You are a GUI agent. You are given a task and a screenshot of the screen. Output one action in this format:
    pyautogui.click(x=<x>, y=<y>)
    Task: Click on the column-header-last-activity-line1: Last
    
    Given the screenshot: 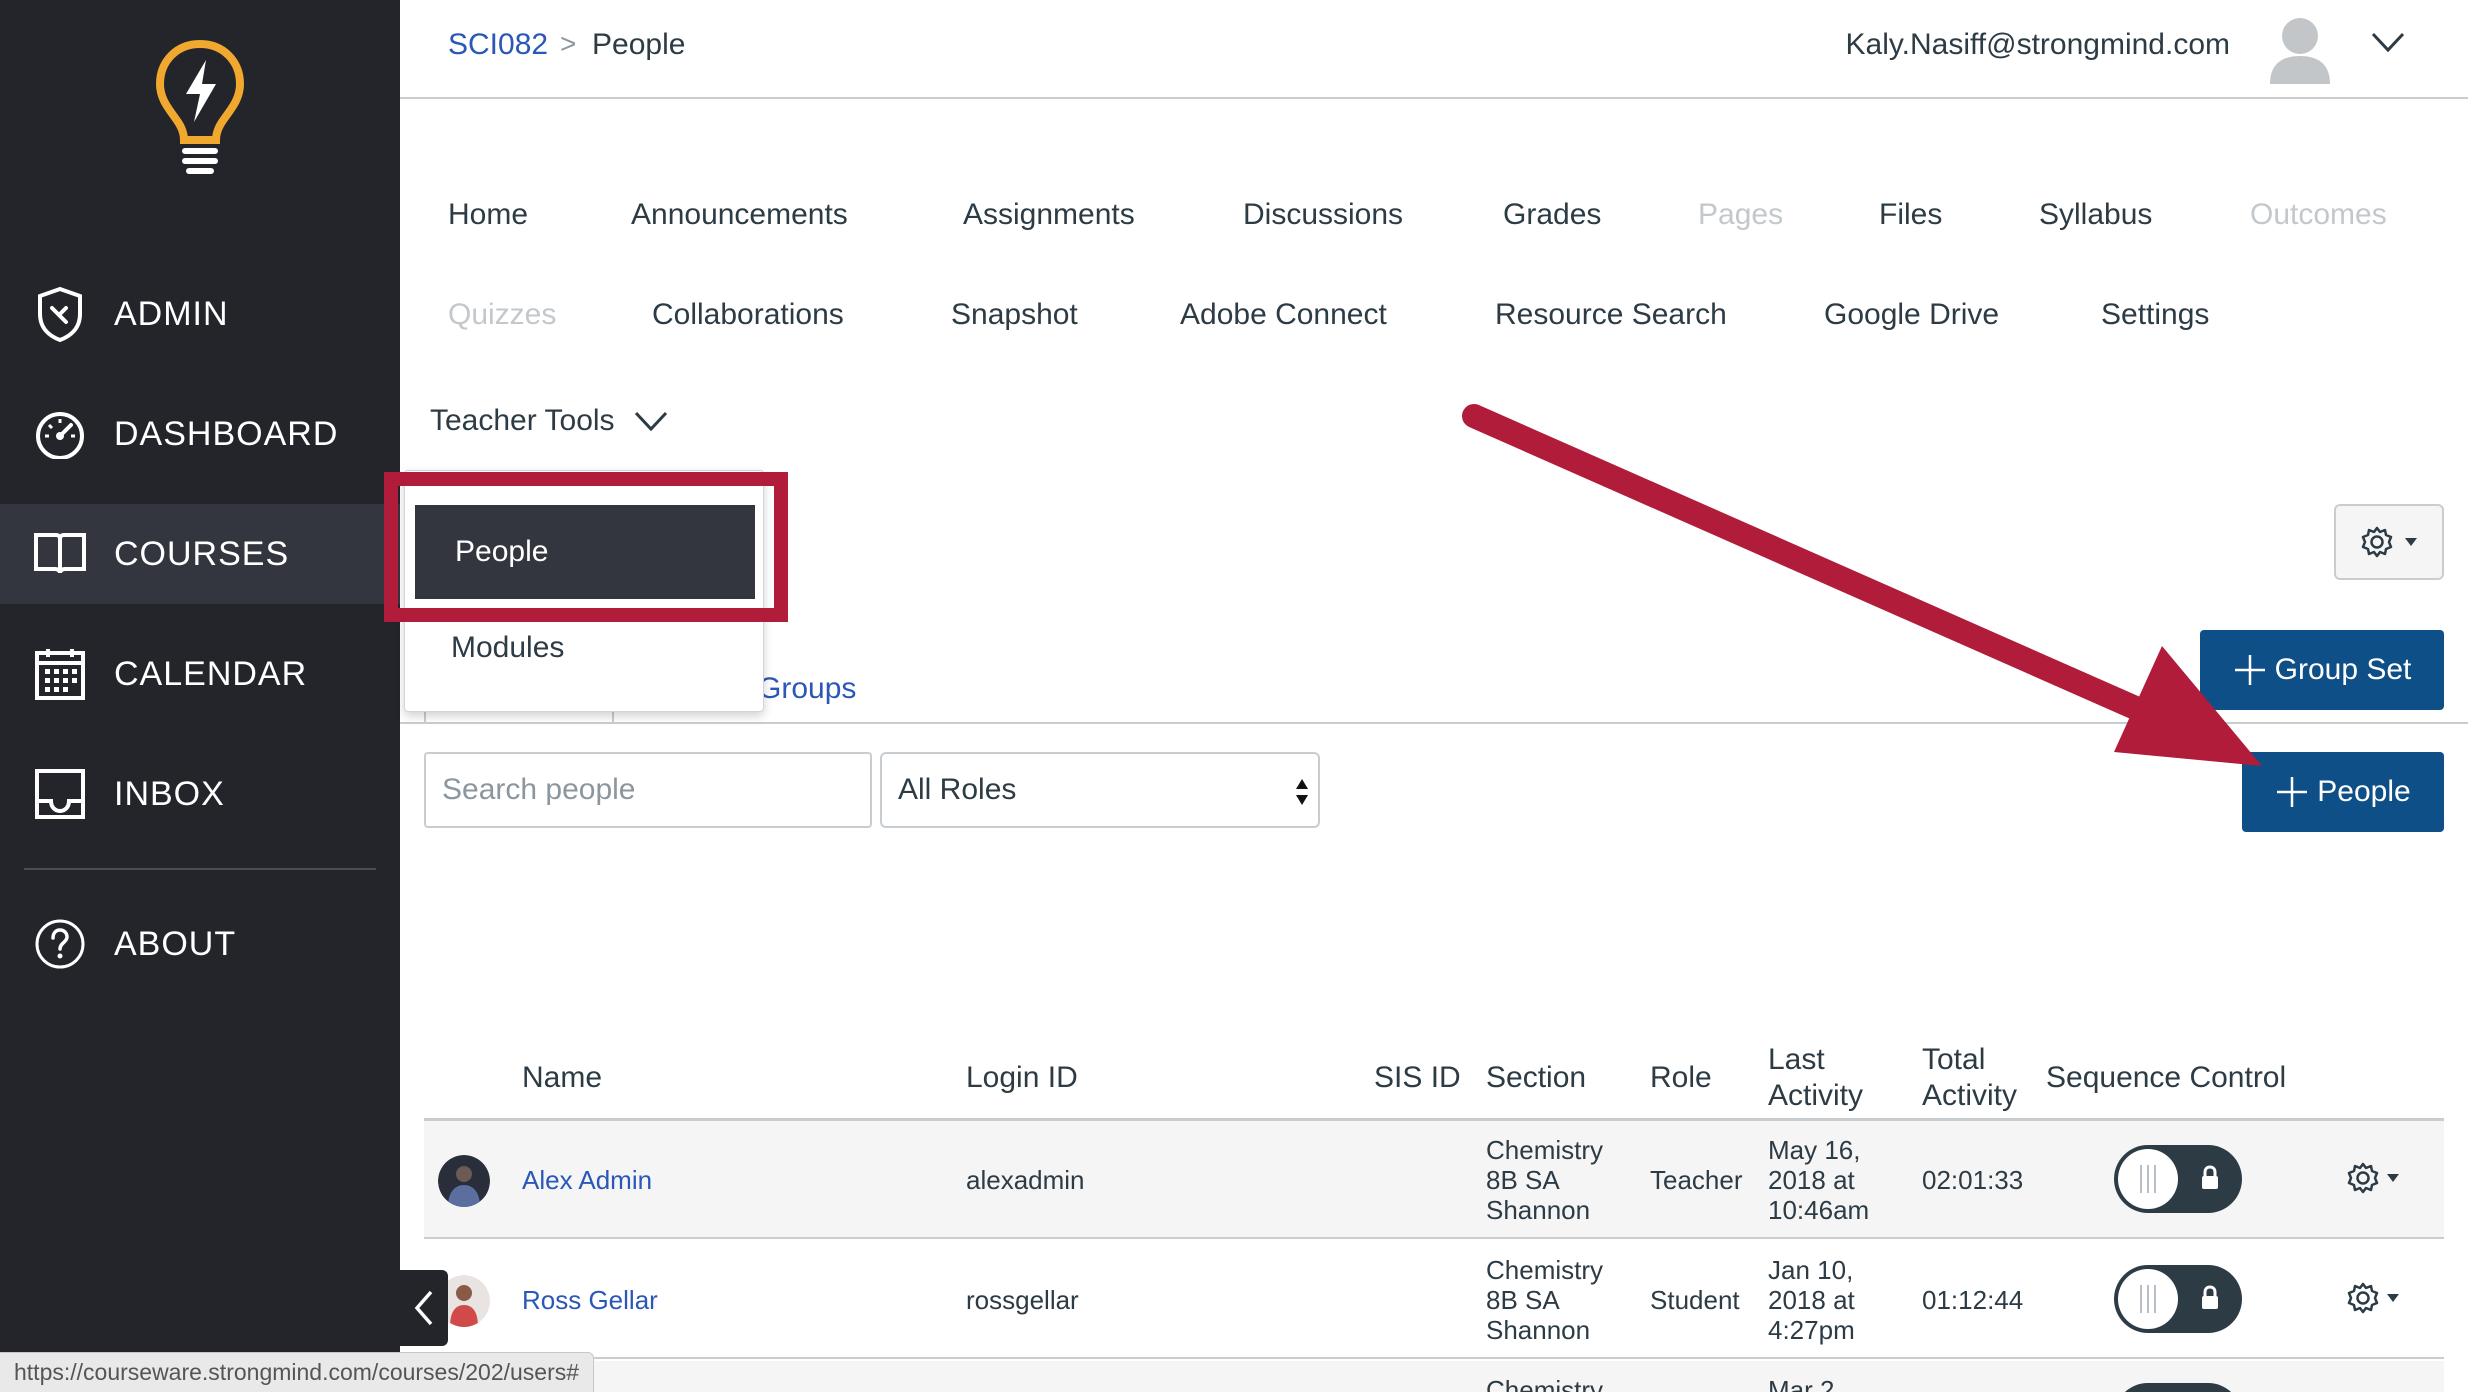 What is the action you would take?
    pyautogui.click(x=1796, y=1059)
    